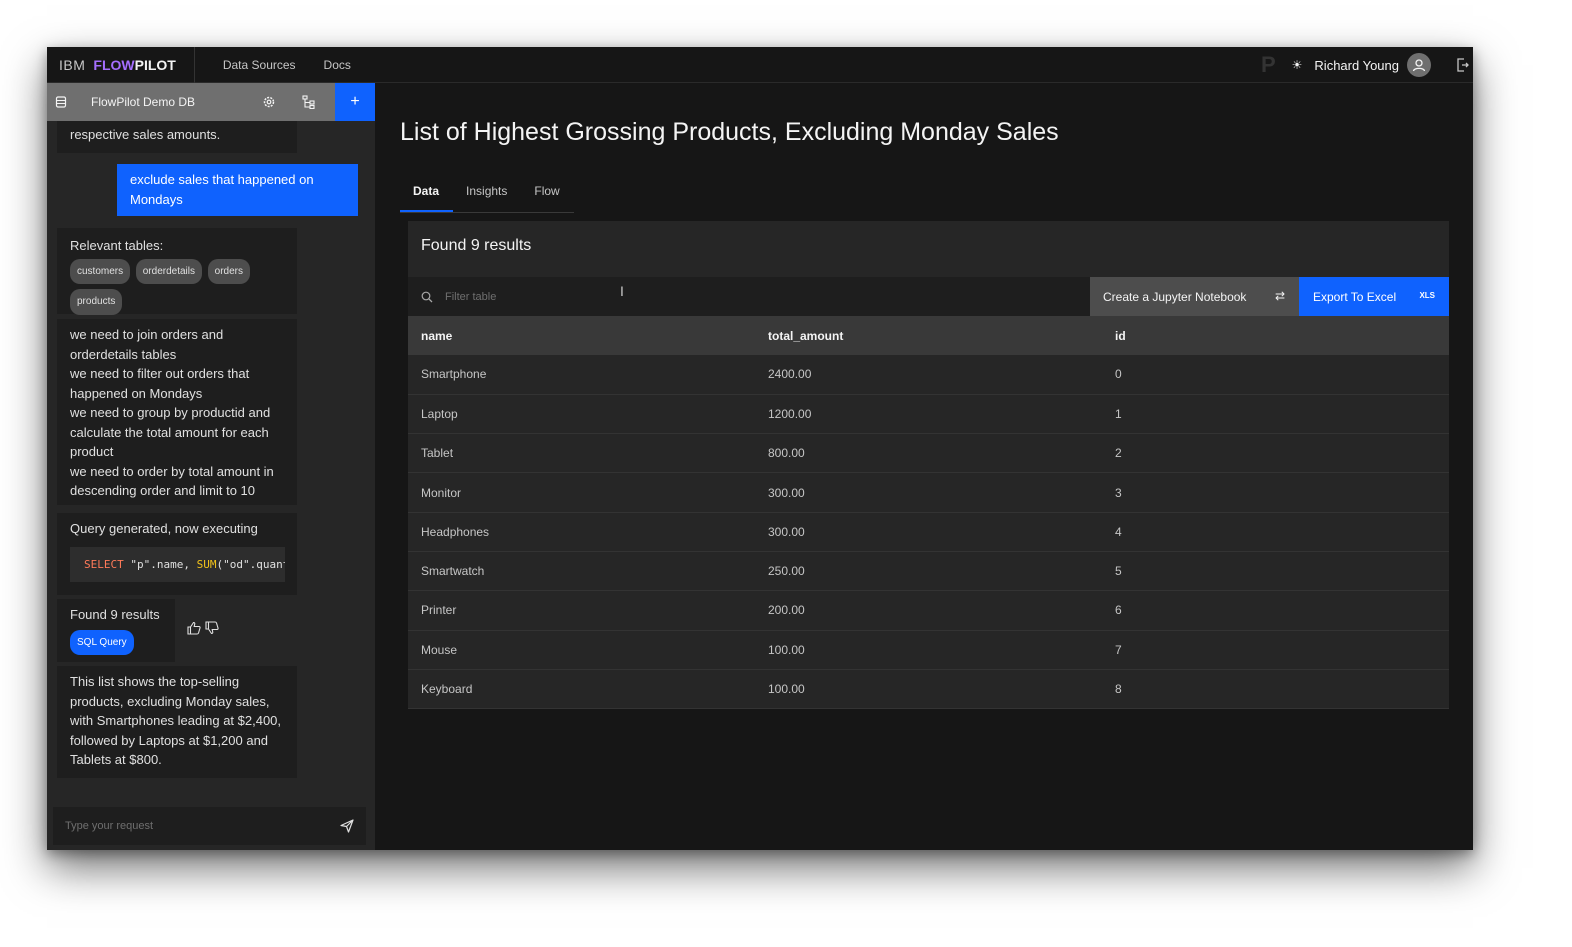 This screenshot has height=947, width=1572. Describe the element at coordinates (355, 102) in the screenshot. I see `new-chat-button: +` at that location.